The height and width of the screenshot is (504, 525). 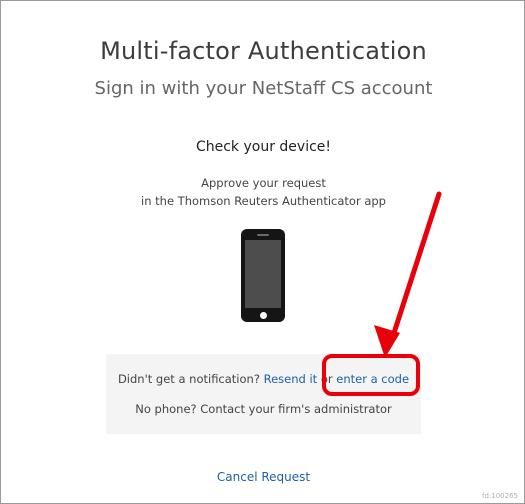 What do you see at coordinates (263, 201) in the screenshot?
I see `instruction-line-2: in the Thomson Reuters Authenticator app` at bounding box center [263, 201].